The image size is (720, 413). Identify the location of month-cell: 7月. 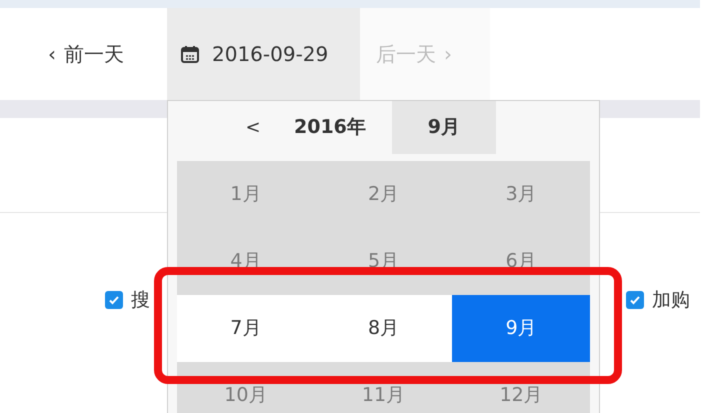
(246, 328).